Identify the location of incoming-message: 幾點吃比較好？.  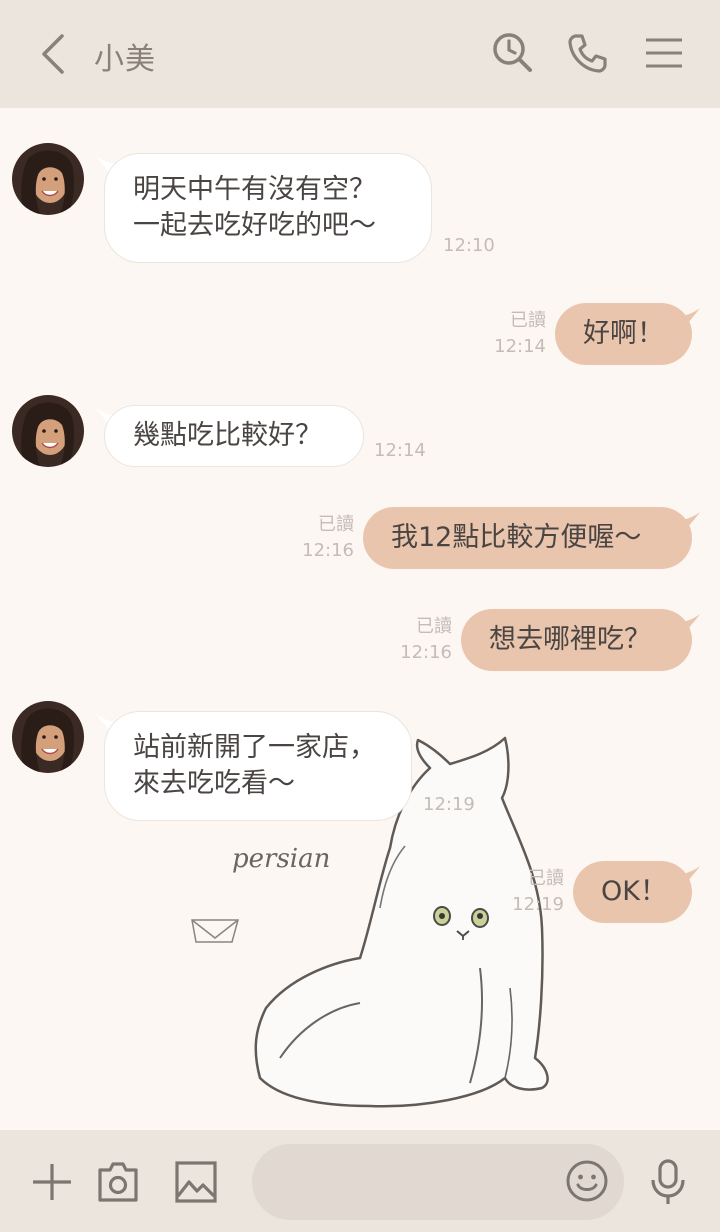
(234, 436).